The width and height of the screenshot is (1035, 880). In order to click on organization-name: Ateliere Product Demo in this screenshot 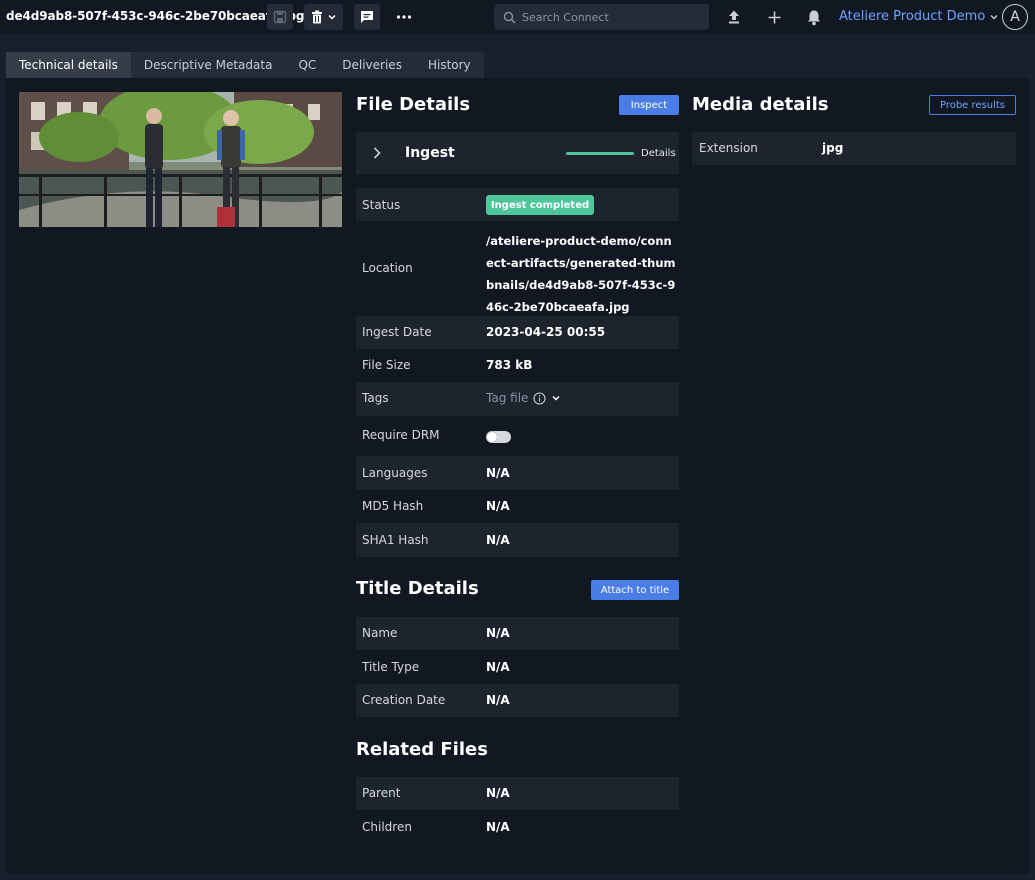, I will do `click(912, 16)`.